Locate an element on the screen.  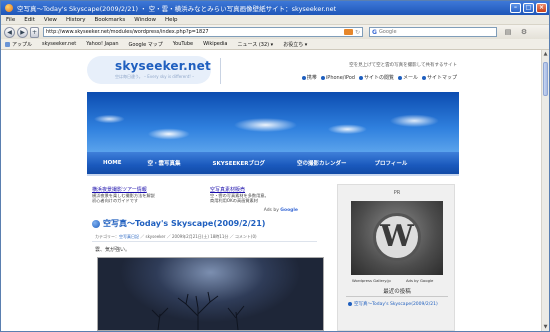
logo-tagline: 空は毎日違う。 – Every sky is different! – is located at coordinates (155, 76).